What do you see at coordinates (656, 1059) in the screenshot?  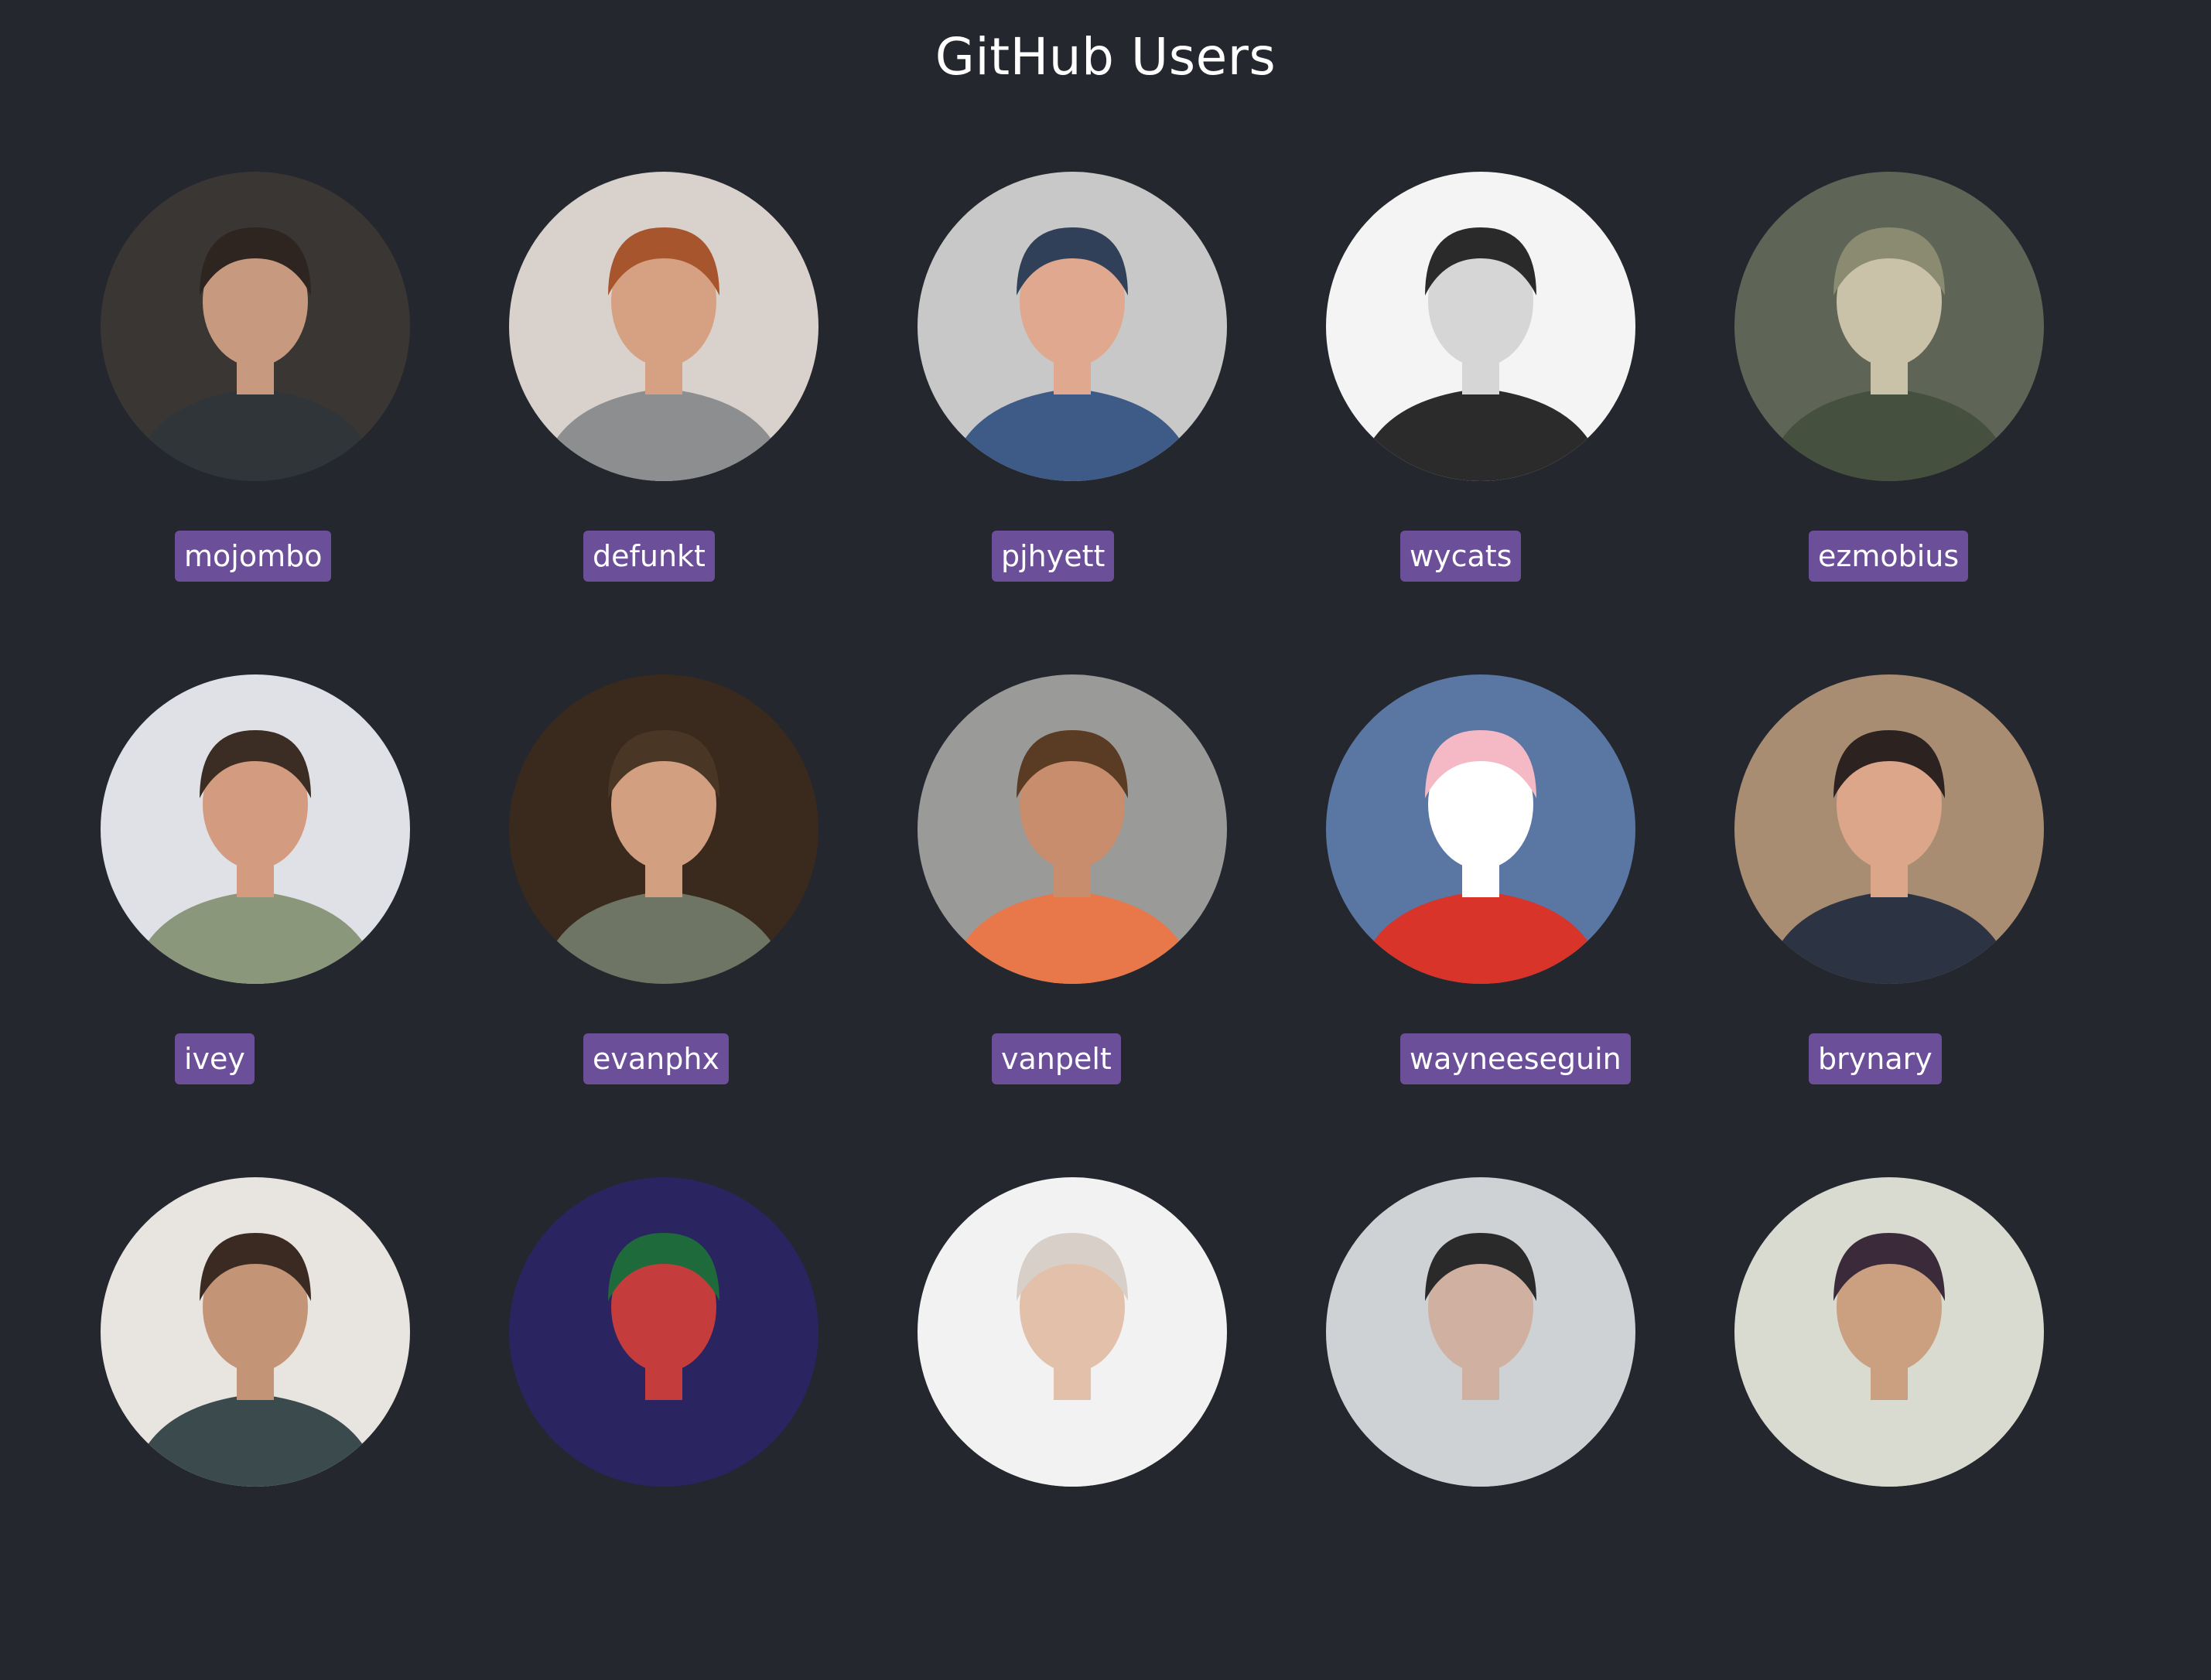 I see `username-label: evanphx` at bounding box center [656, 1059].